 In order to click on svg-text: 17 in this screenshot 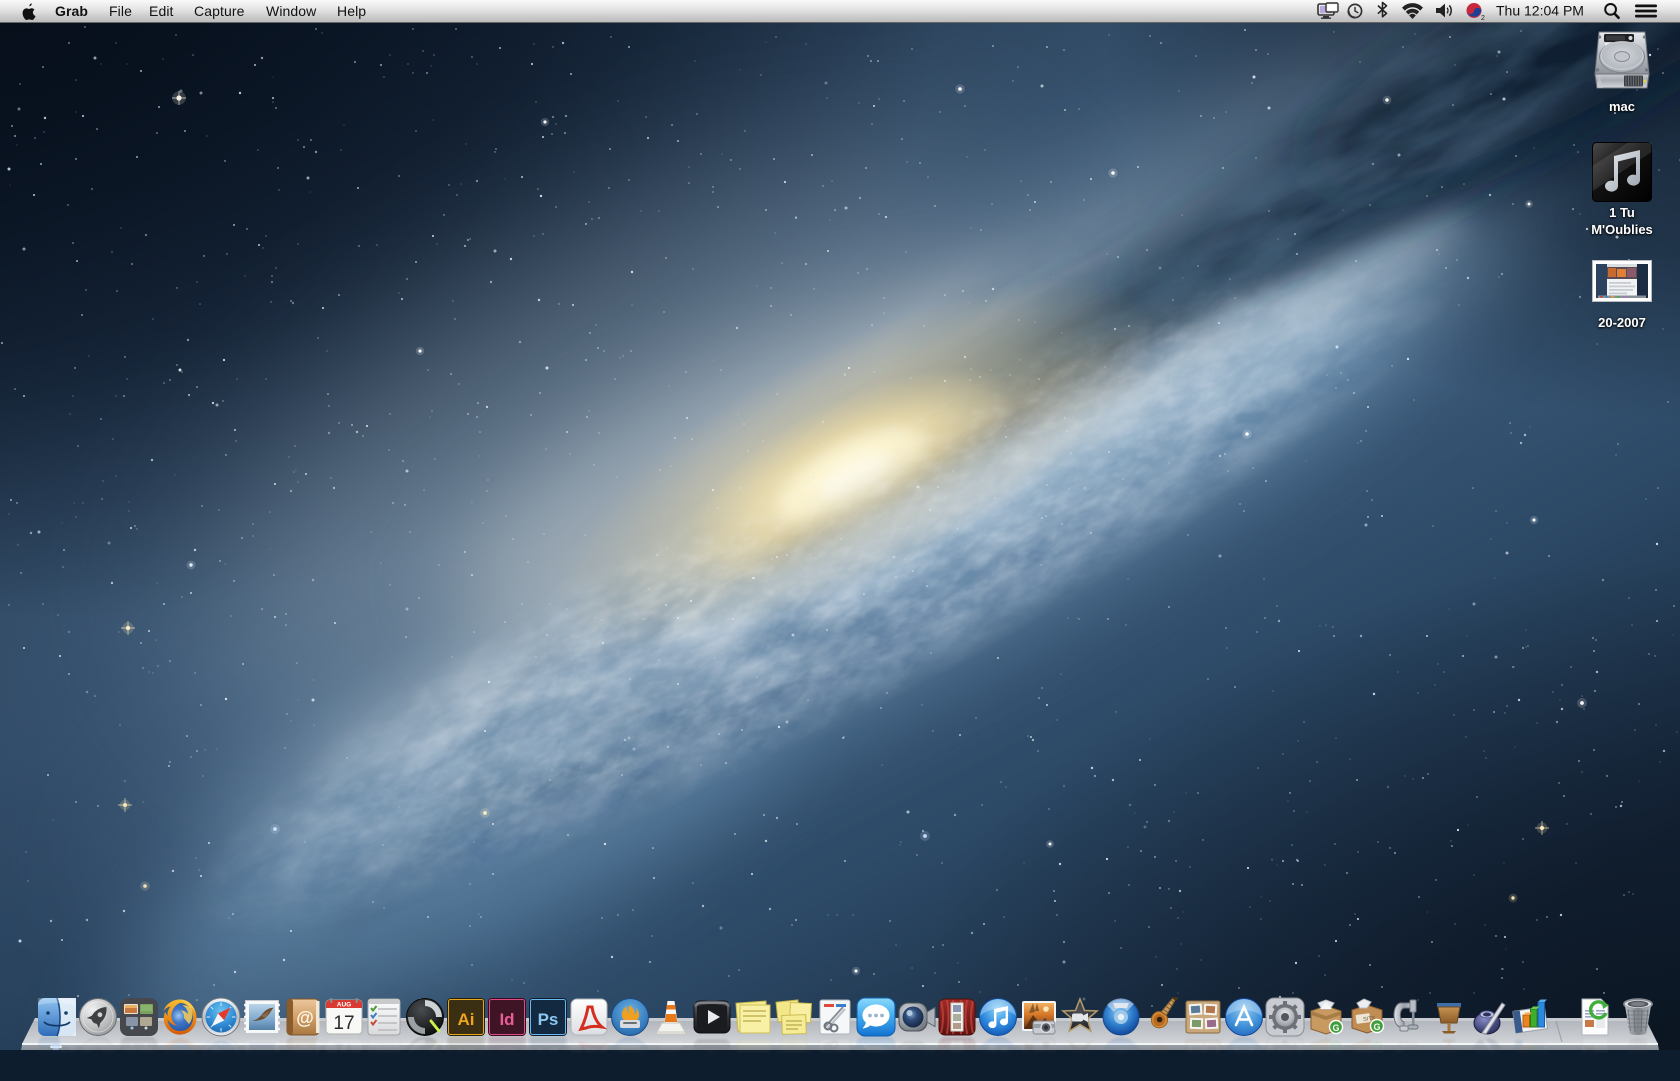, I will do `click(343, 1023)`.